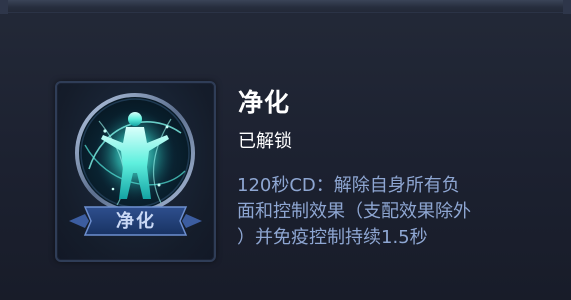 Image resolution: width=571 pixels, height=300 pixels. What do you see at coordinates (285, 6) in the screenshot?
I see `panel-top-border` at bounding box center [285, 6].